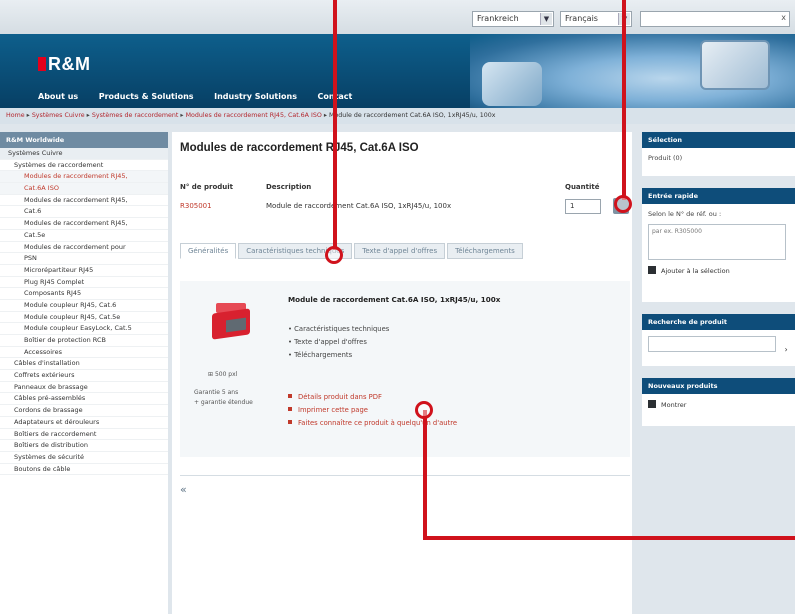 Image resolution: width=795 pixels, height=614 pixels. What do you see at coordinates (84, 329) in the screenshot?
I see `sidebar-item: Module coupleur EasyLock, Cat.5` at bounding box center [84, 329].